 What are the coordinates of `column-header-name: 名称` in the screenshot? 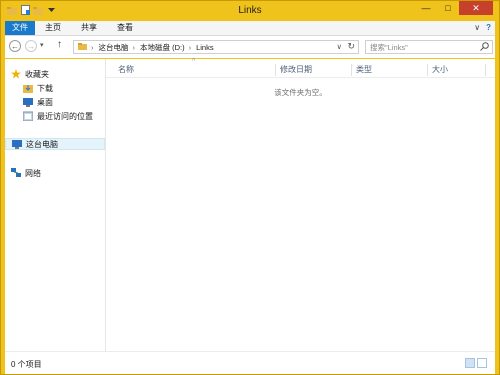 It's located at (195, 70).